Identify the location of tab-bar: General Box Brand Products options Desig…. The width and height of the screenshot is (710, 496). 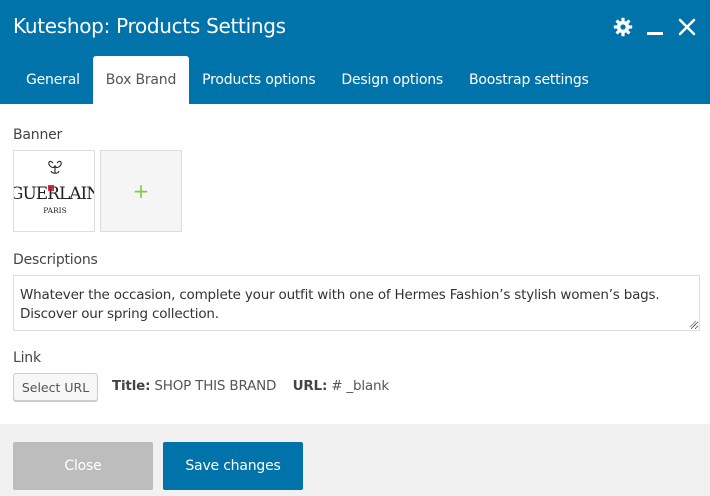
(307, 80).